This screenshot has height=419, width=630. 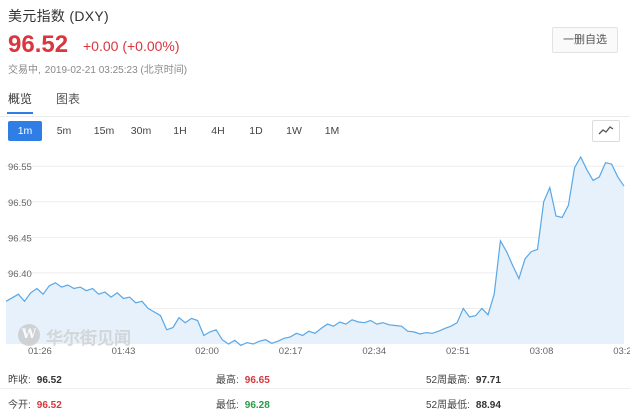 I want to click on y-tick-label: 96.45, so click(x=20, y=238).